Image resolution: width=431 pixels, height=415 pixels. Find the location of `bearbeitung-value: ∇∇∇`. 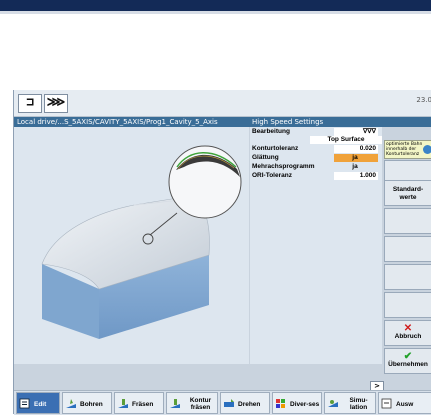

bearbeitung-value: ∇∇∇ is located at coordinates (356, 132).